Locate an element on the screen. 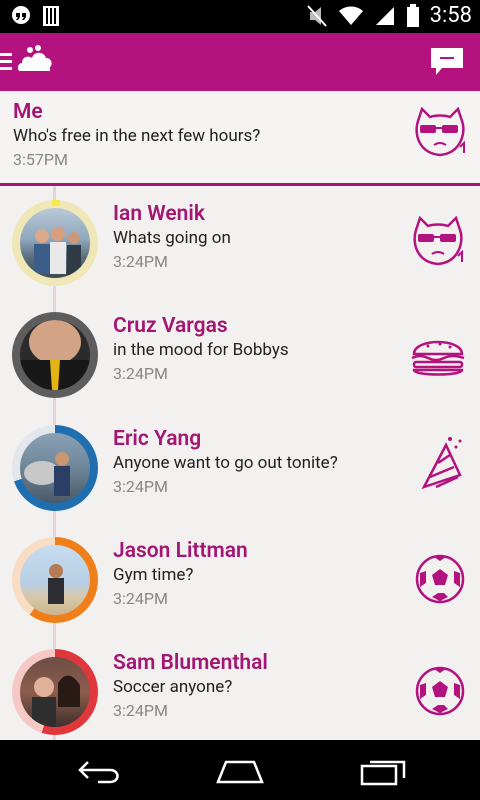  contact-name: Eric Yang is located at coordinates (157, 439).